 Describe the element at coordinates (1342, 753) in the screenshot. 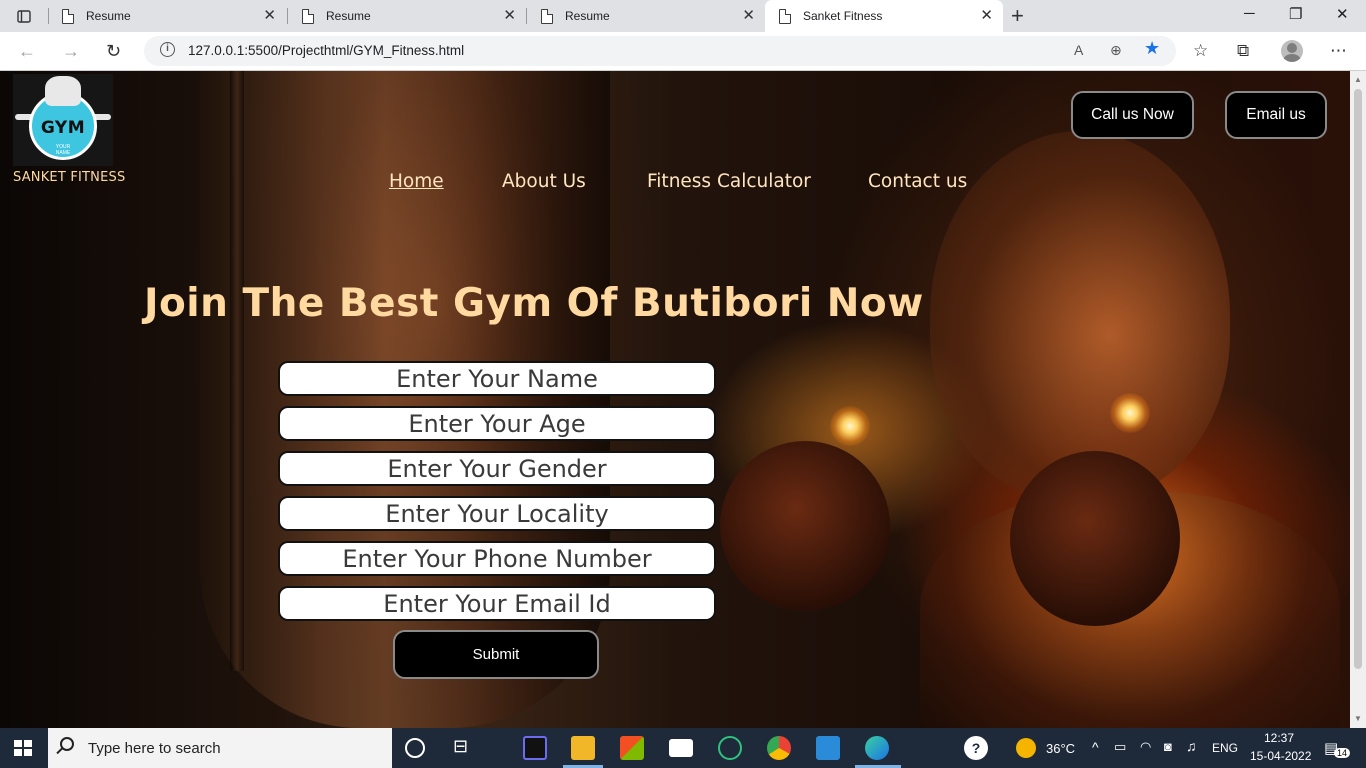

I see `notification-count: 14` at that location.